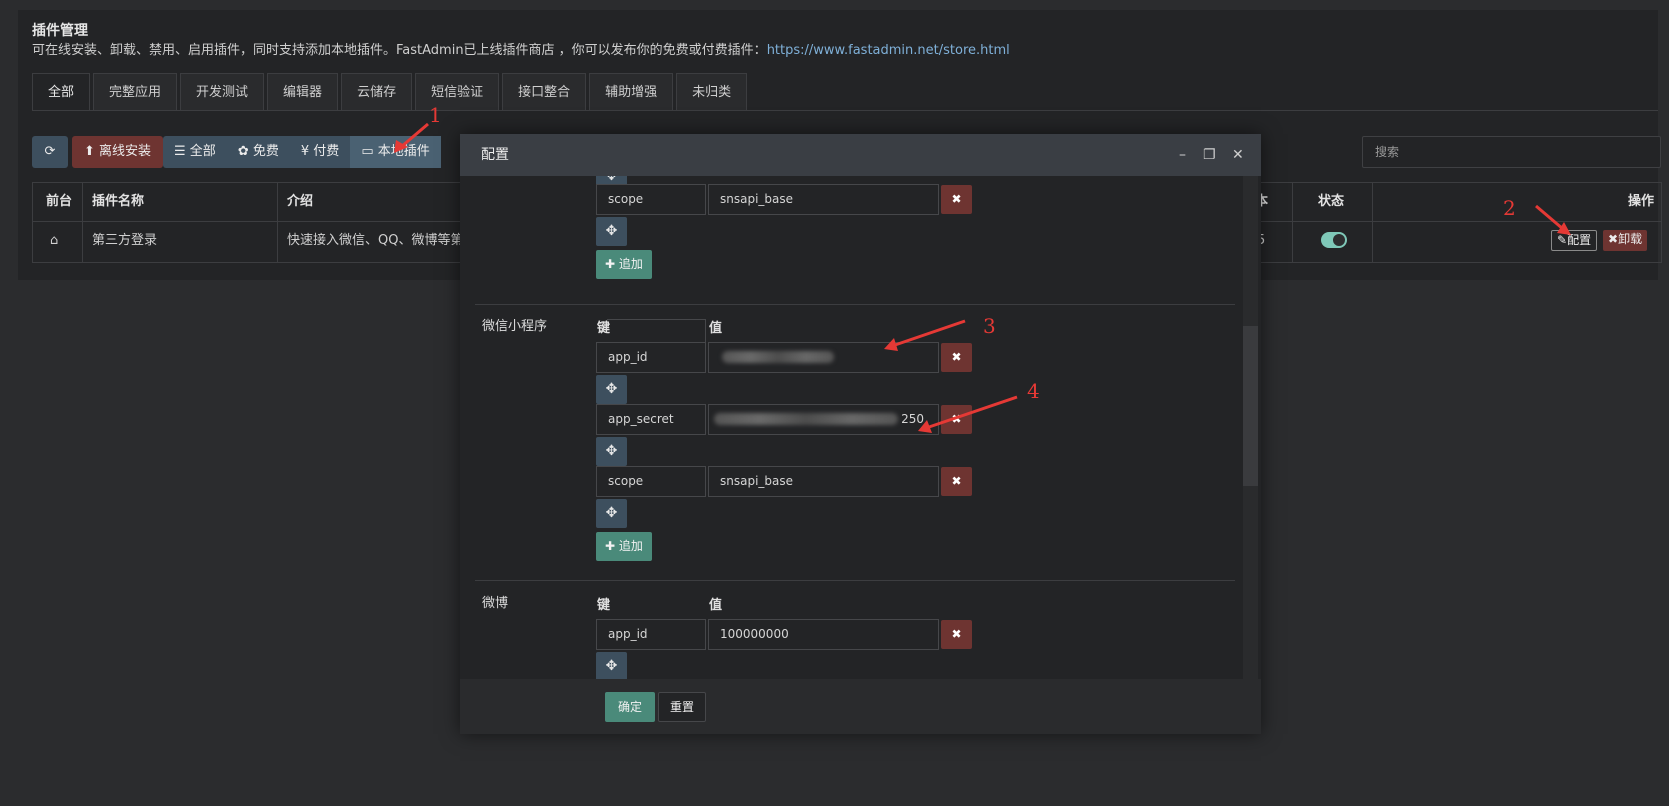  Describe the element at coordinates (888, 50) in the screenshot. I see `store-link: https://www.fastadmin.net/store.html` at that location.